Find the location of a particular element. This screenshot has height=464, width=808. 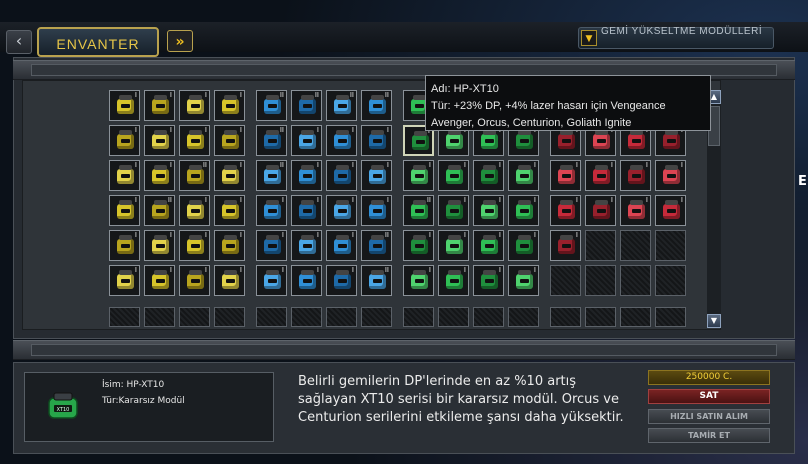

back-button: ‹ is located at coordinates (19, 42).